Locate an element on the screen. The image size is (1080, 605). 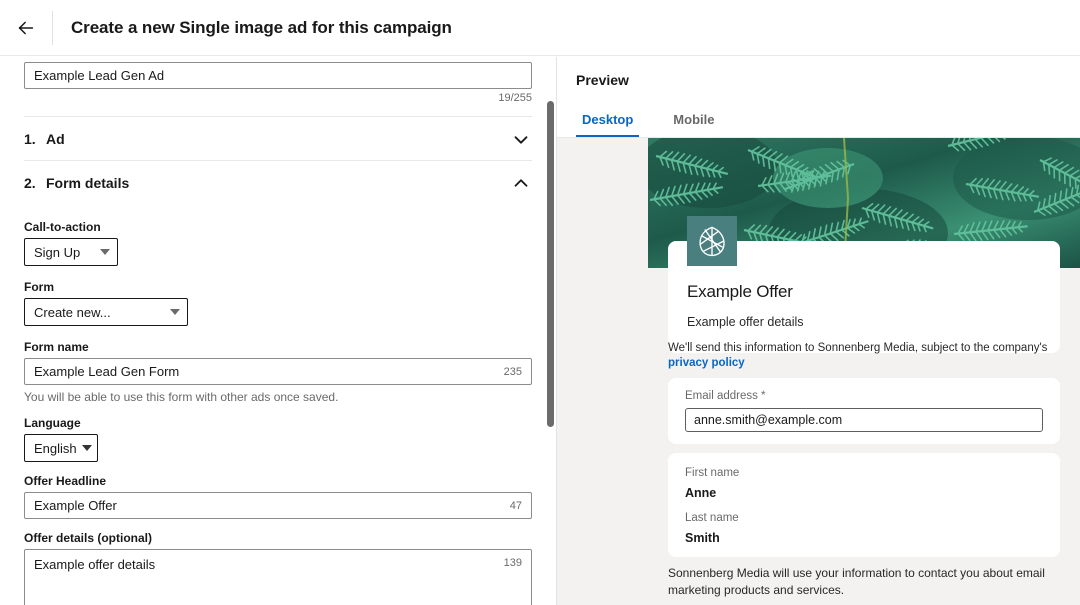
offer-card: Example Offer Example offer details is located at coordinates (864, 284).